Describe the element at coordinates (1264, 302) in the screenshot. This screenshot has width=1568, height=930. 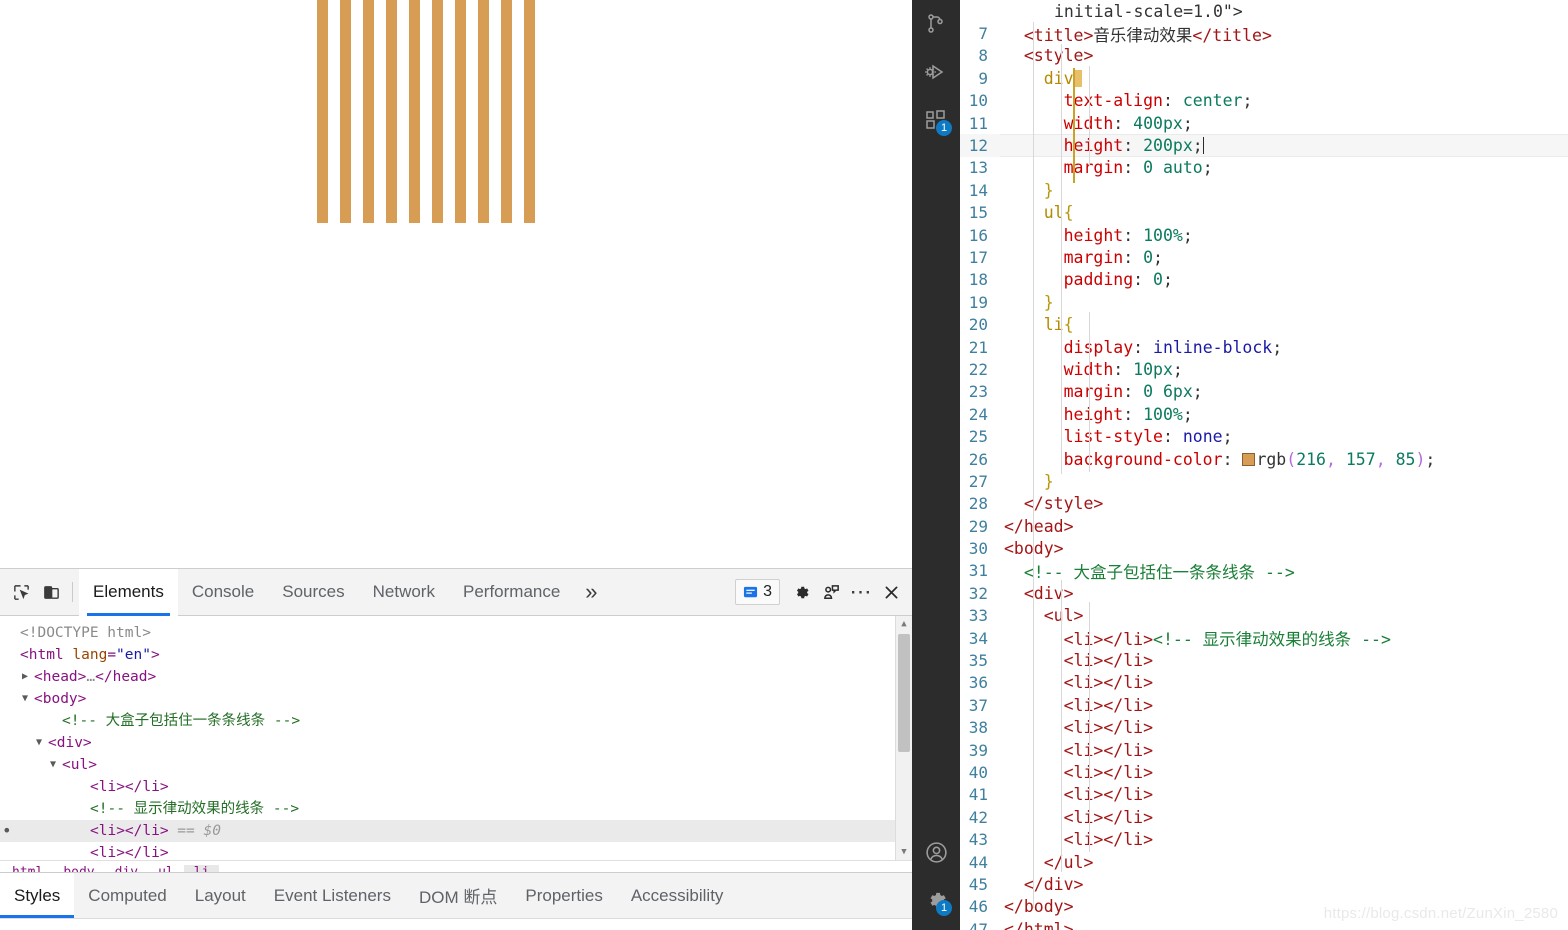
I see `code-line: 19 }` at that location.